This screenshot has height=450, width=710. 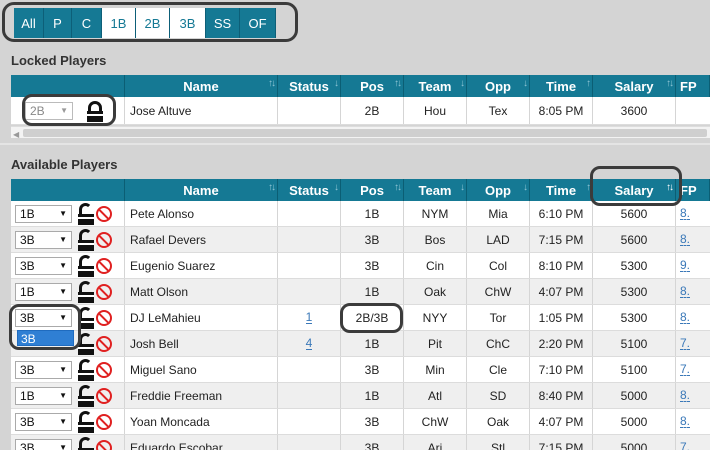 What do you see at coordinates (201, 265) in the screenshot?
I see `player-name: Eugenio Suarez` at bounding box center [201, 265].